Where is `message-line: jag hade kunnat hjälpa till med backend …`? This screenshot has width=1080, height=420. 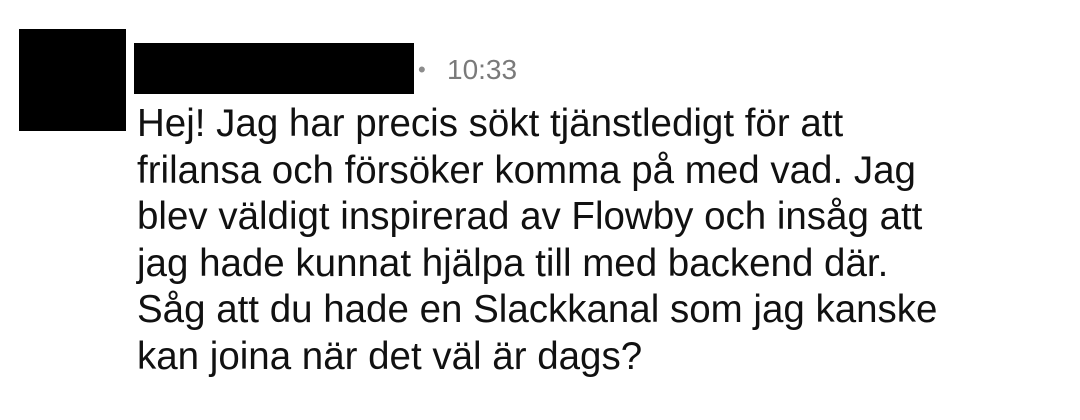
message-line: jag hade kunnat hjälpa till med backend … is located at coordinates (513, 263).